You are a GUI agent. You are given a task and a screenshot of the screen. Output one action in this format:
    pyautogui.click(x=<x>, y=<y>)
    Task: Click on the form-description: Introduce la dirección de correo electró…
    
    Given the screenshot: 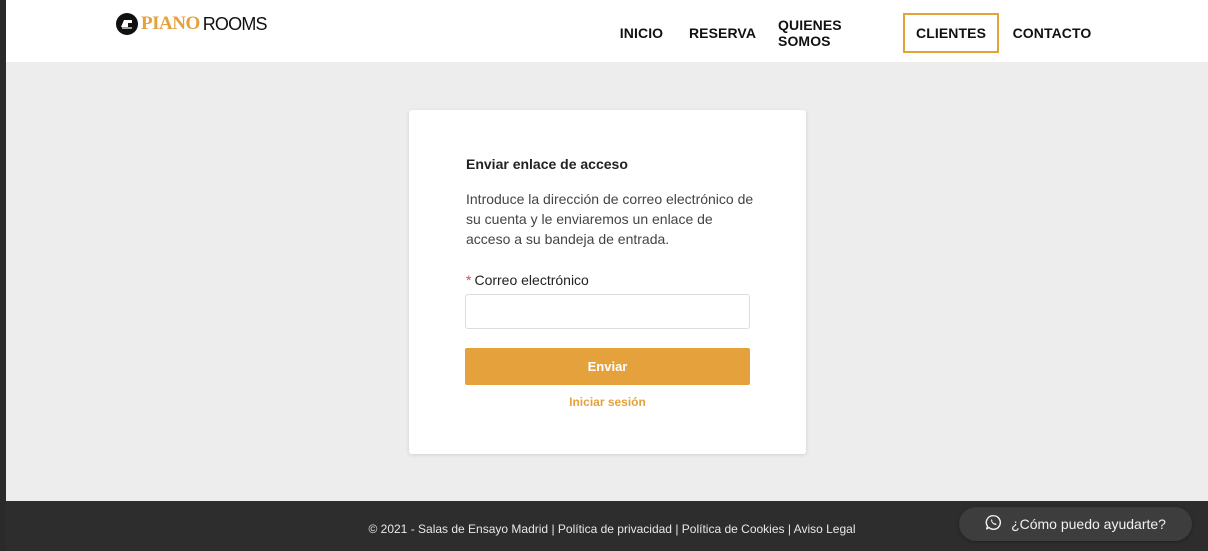 What is the action you would take?
    pyautogui.click(x=610, y=219)
    